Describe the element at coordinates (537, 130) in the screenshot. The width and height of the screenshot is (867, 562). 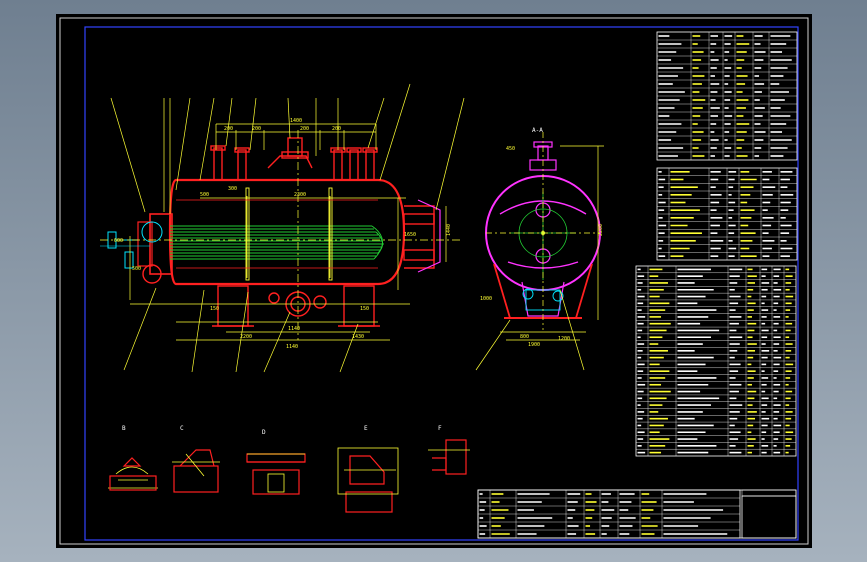
I see `section-label-aa: A-A` at that location.